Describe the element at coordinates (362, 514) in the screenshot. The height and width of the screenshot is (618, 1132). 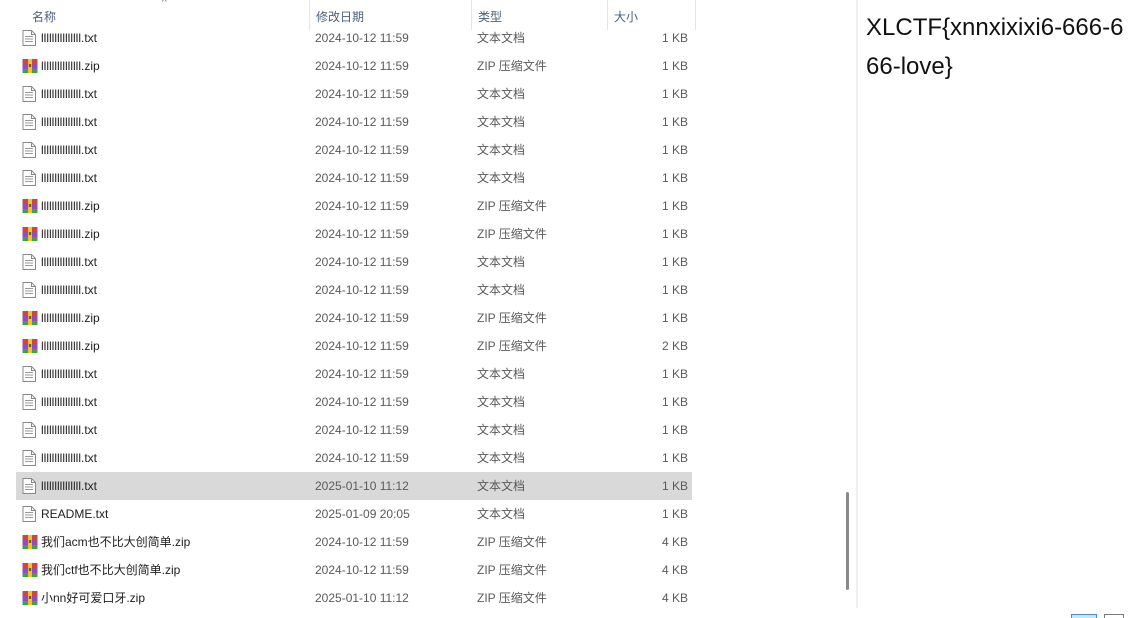
I see `file-modified-date: 2025-01-09 20:05` at that location.